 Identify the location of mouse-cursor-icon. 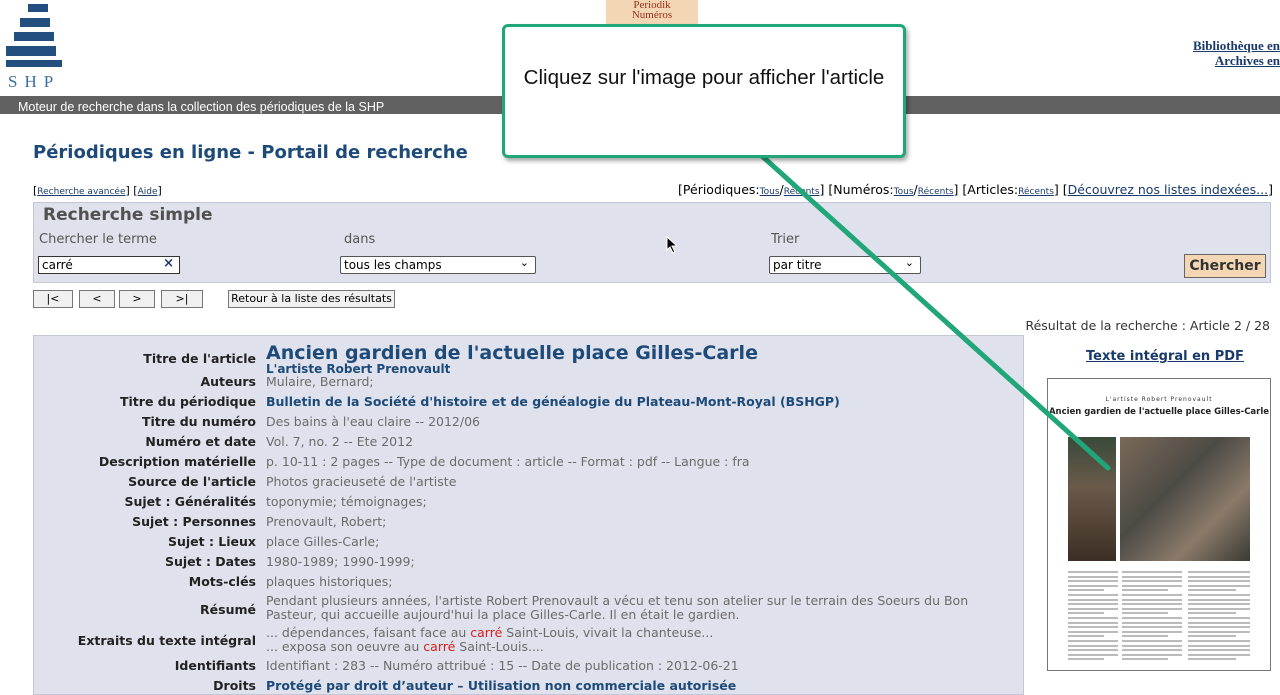
(672, 245).